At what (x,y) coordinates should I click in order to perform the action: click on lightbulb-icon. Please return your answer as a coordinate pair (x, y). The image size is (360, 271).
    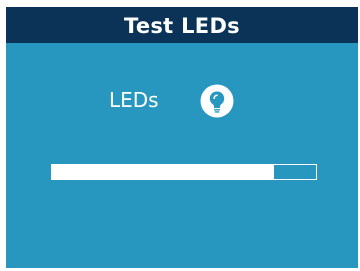
    Looking at the image, I should click on (217, 101).